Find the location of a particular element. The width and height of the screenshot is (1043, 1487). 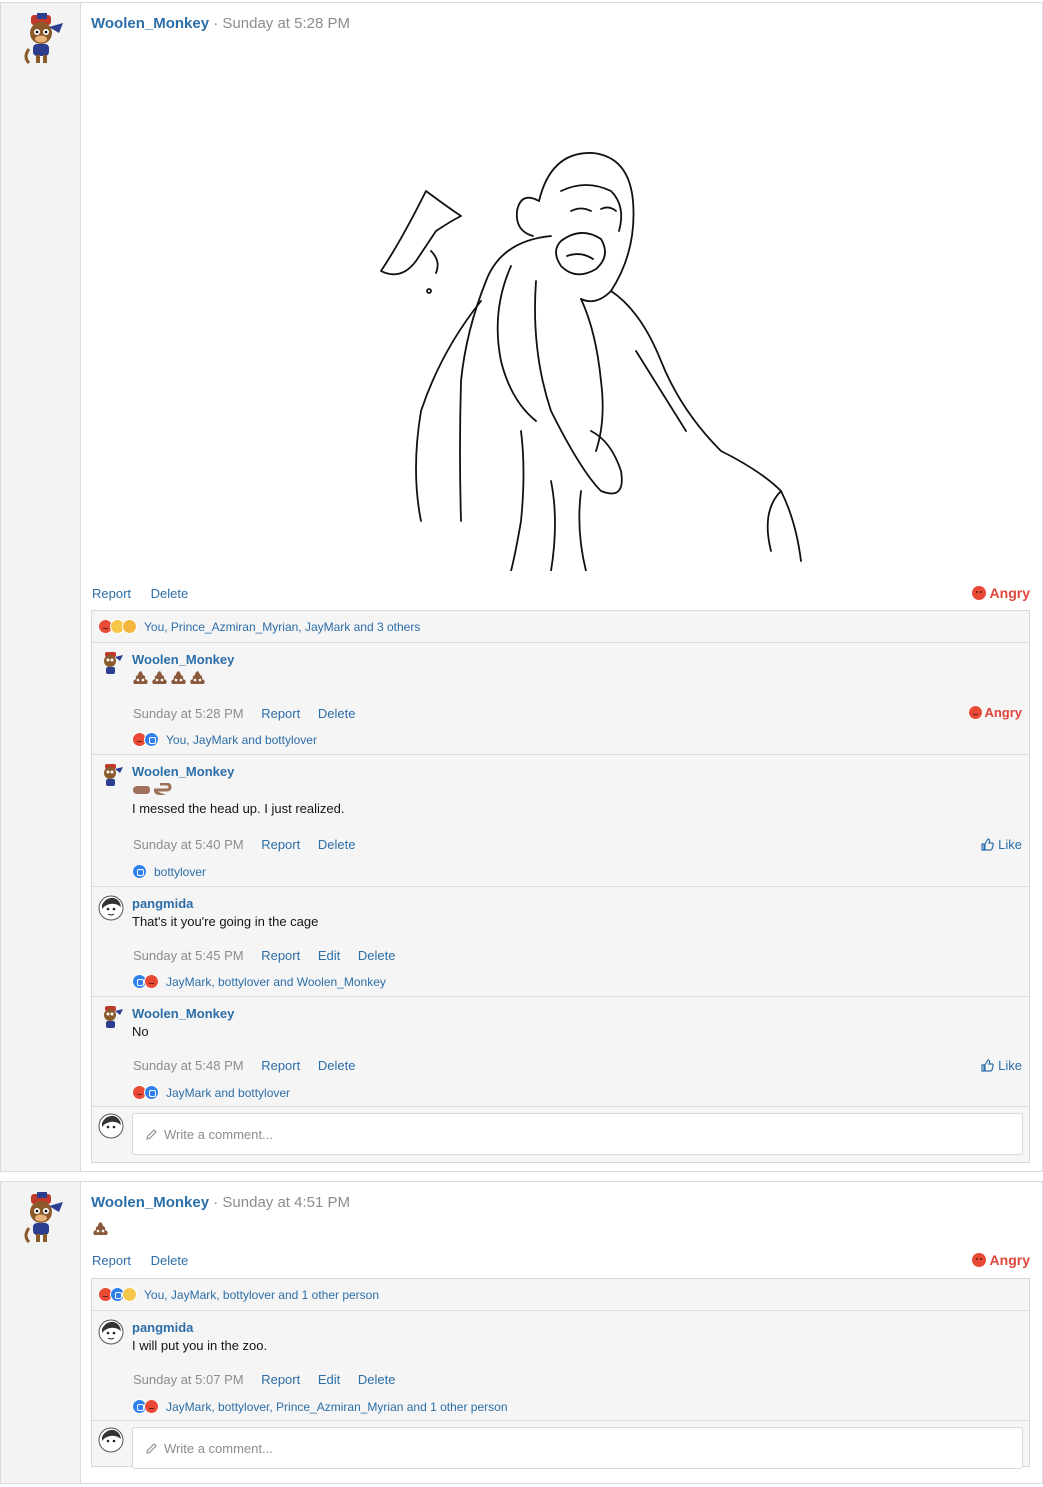

comment-meta: Sunday at 5:40 PM Report Delete is located at coordinates (244, 844).